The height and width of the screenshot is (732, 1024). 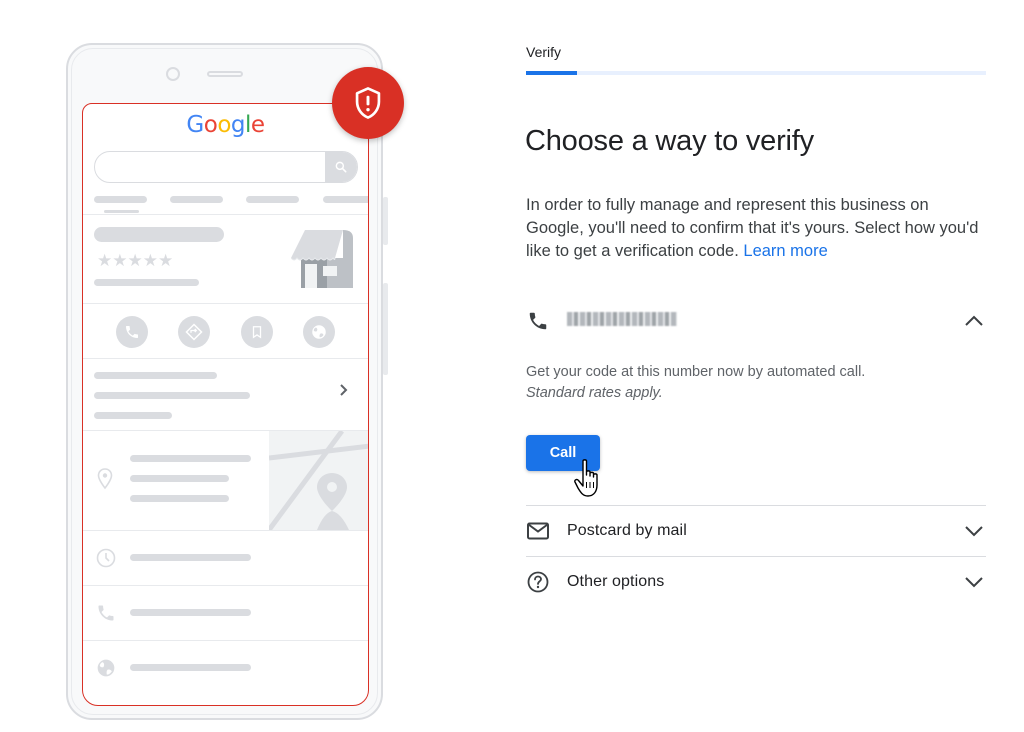 I want to click on bookmark-icon, so click(x=256, y=332).